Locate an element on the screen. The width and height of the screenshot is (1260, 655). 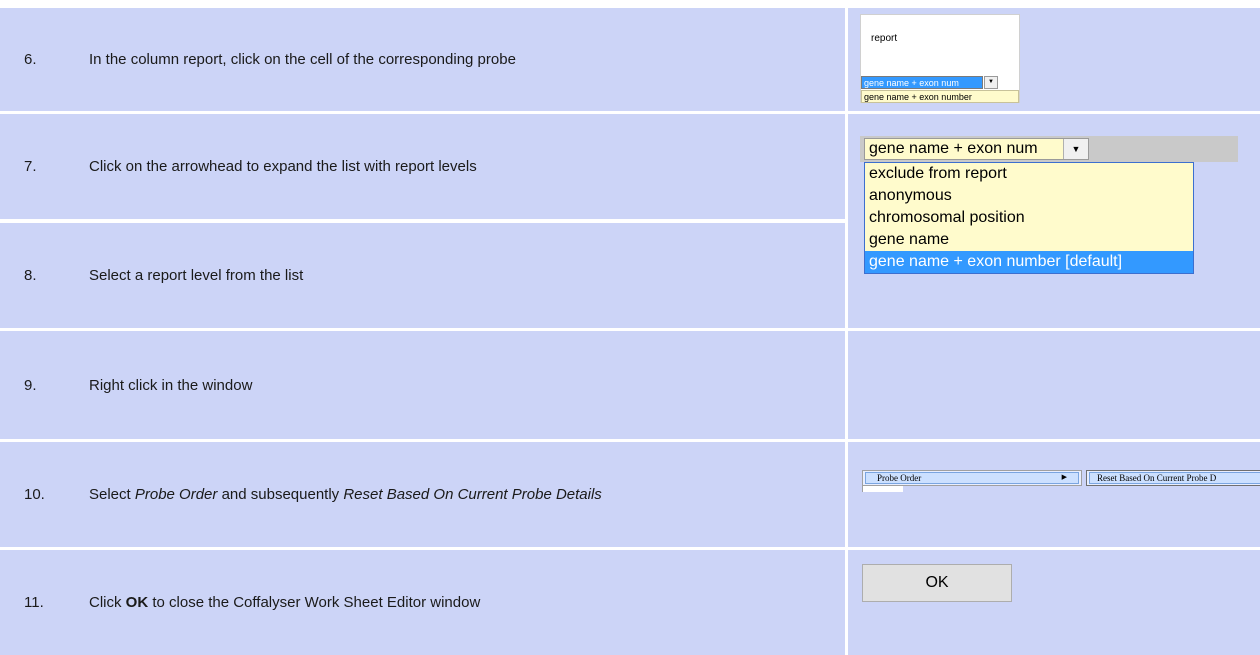
list-item: gene name is located at coordinates (1029, 240).